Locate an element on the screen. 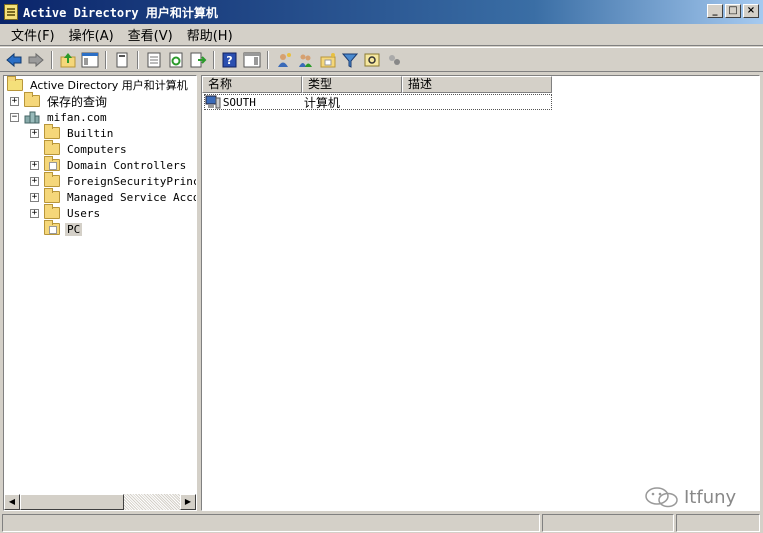  menu-help: 帮助(H) is located at coordinates (210, 34).